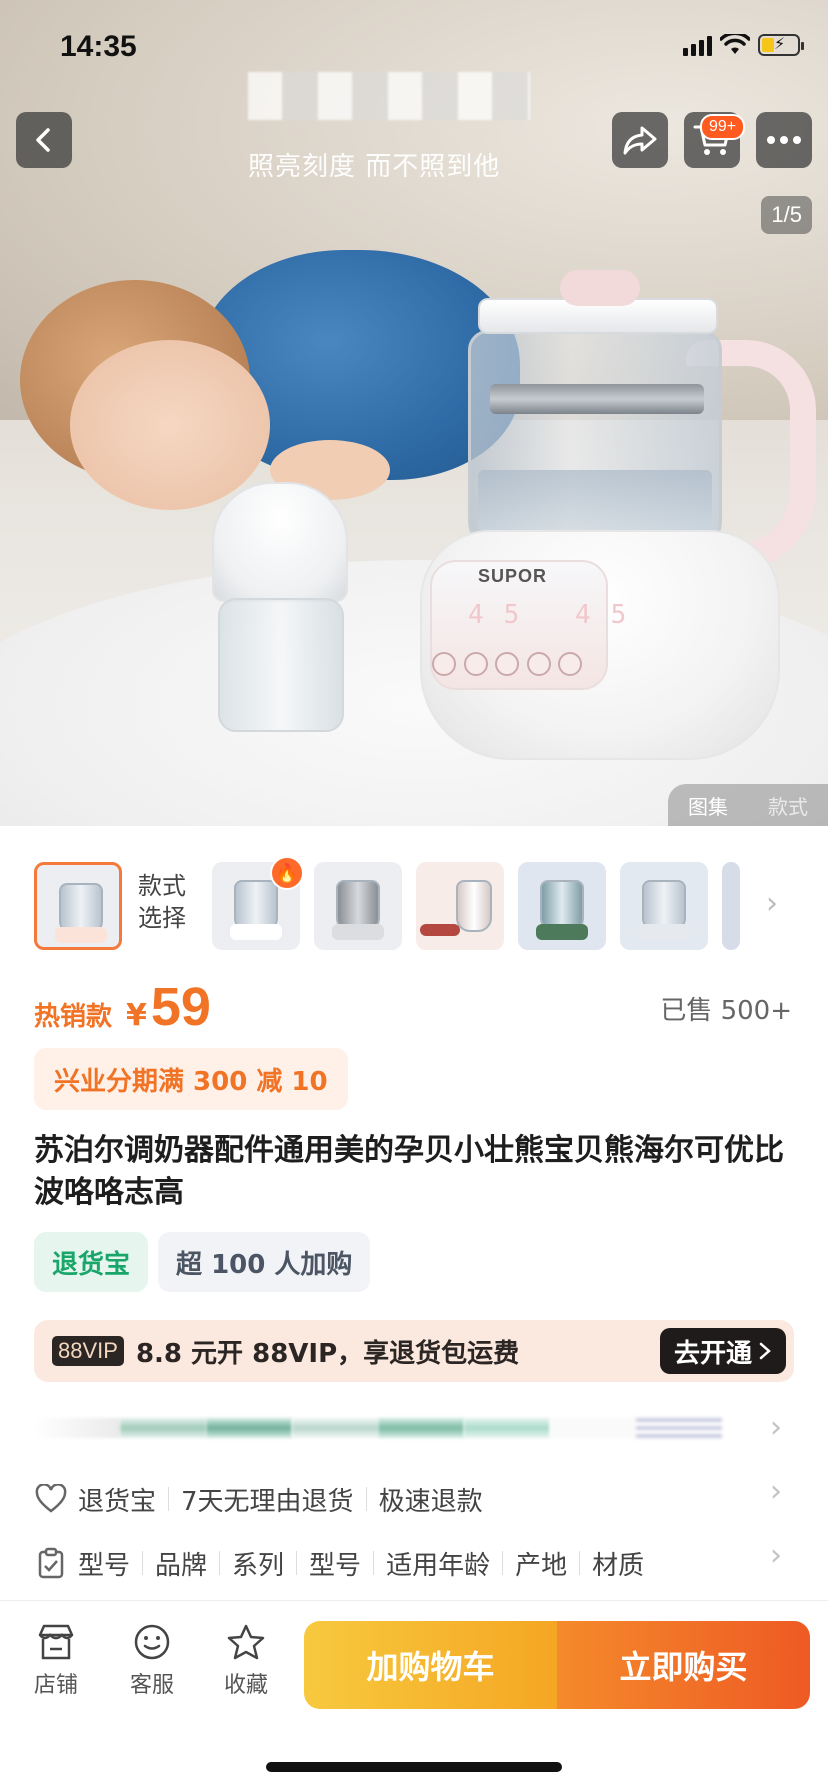  Describe the element at coordinates (379, 1428) in the screenshot. I see `blurred-info-row` at that location.